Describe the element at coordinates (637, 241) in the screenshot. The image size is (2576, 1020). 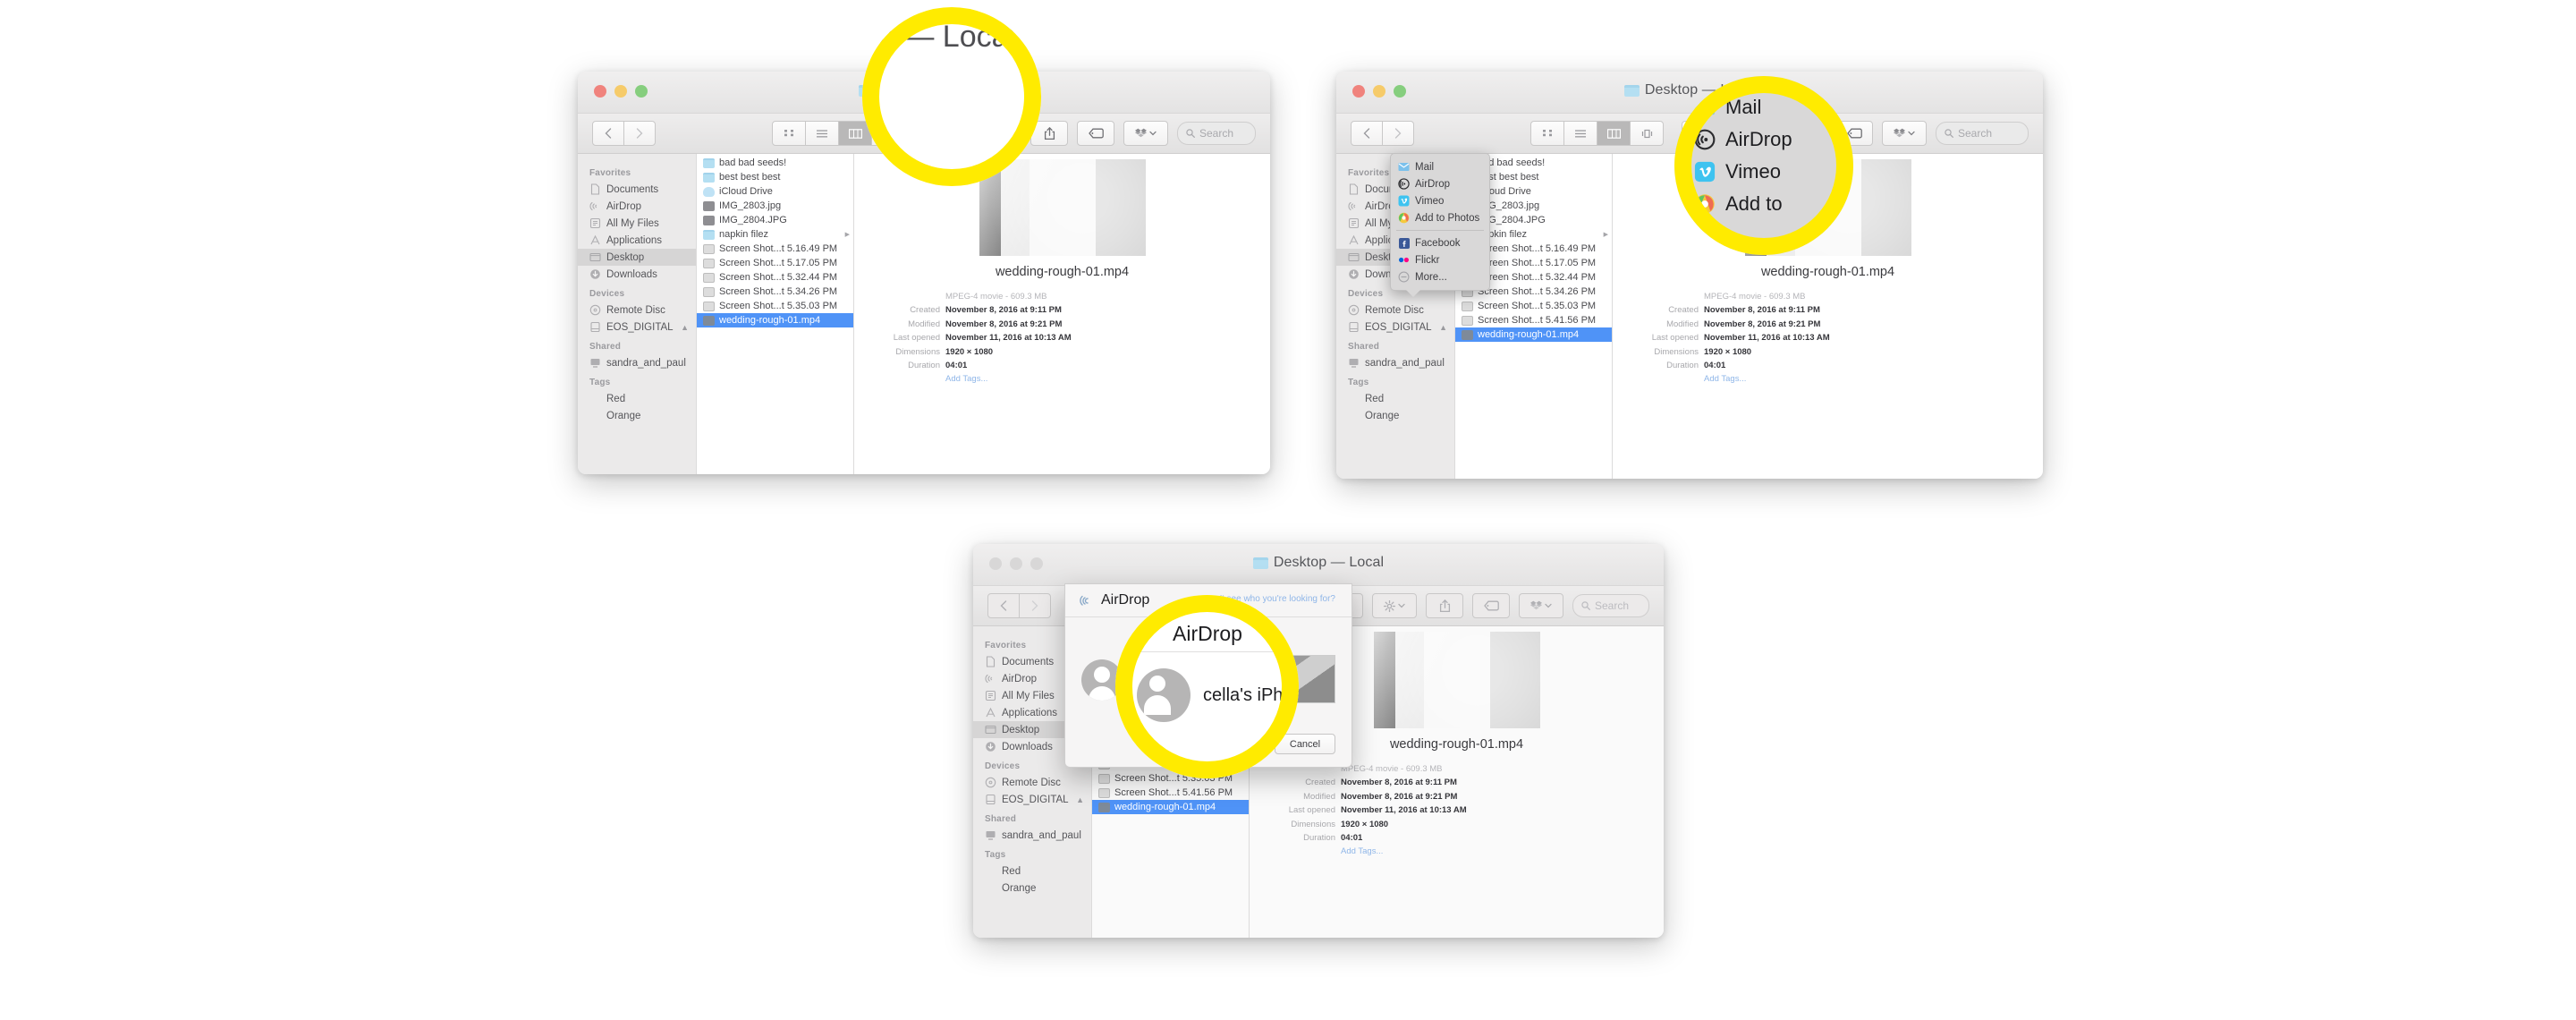
I see `sidebar-item-applications: Applications` at that location.